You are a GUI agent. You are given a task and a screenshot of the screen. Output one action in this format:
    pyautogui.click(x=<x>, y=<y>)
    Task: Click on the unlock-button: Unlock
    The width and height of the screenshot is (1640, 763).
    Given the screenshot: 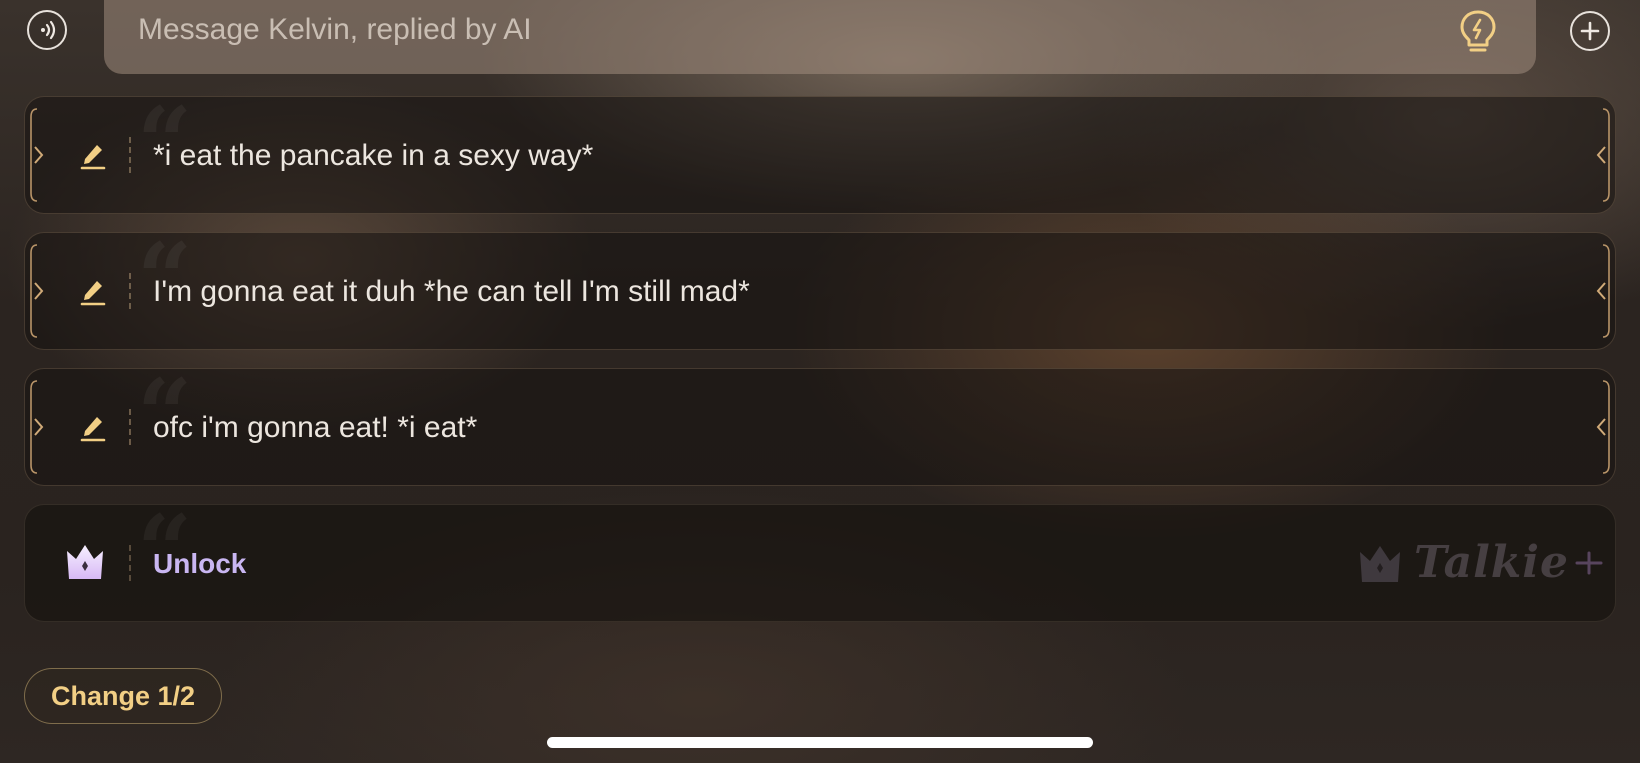 What is the action you would take?
    pyautogui.click(x=199, y=564)
    